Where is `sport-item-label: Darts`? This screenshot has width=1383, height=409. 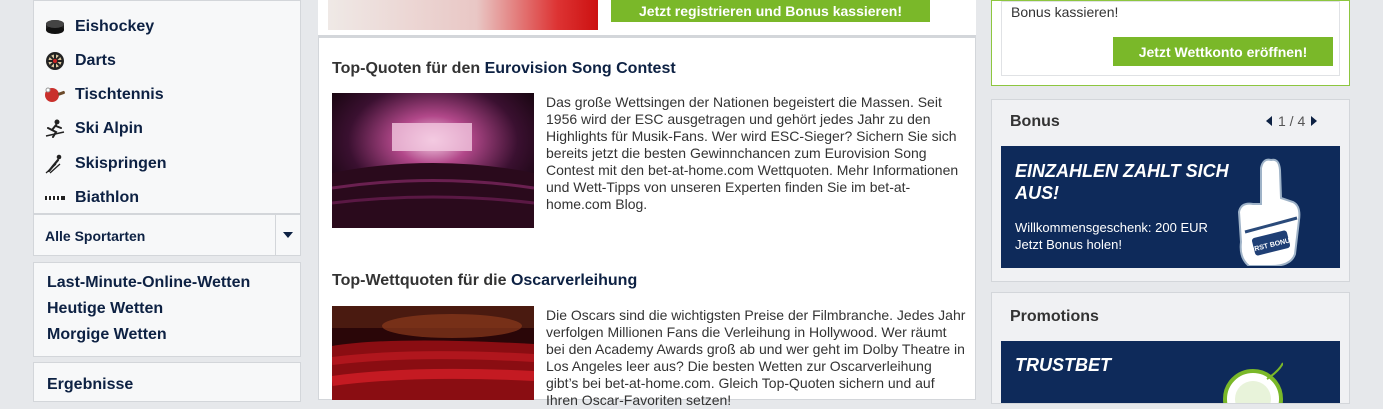 sport-item-label: Darts is located at coordinates (95, 60).